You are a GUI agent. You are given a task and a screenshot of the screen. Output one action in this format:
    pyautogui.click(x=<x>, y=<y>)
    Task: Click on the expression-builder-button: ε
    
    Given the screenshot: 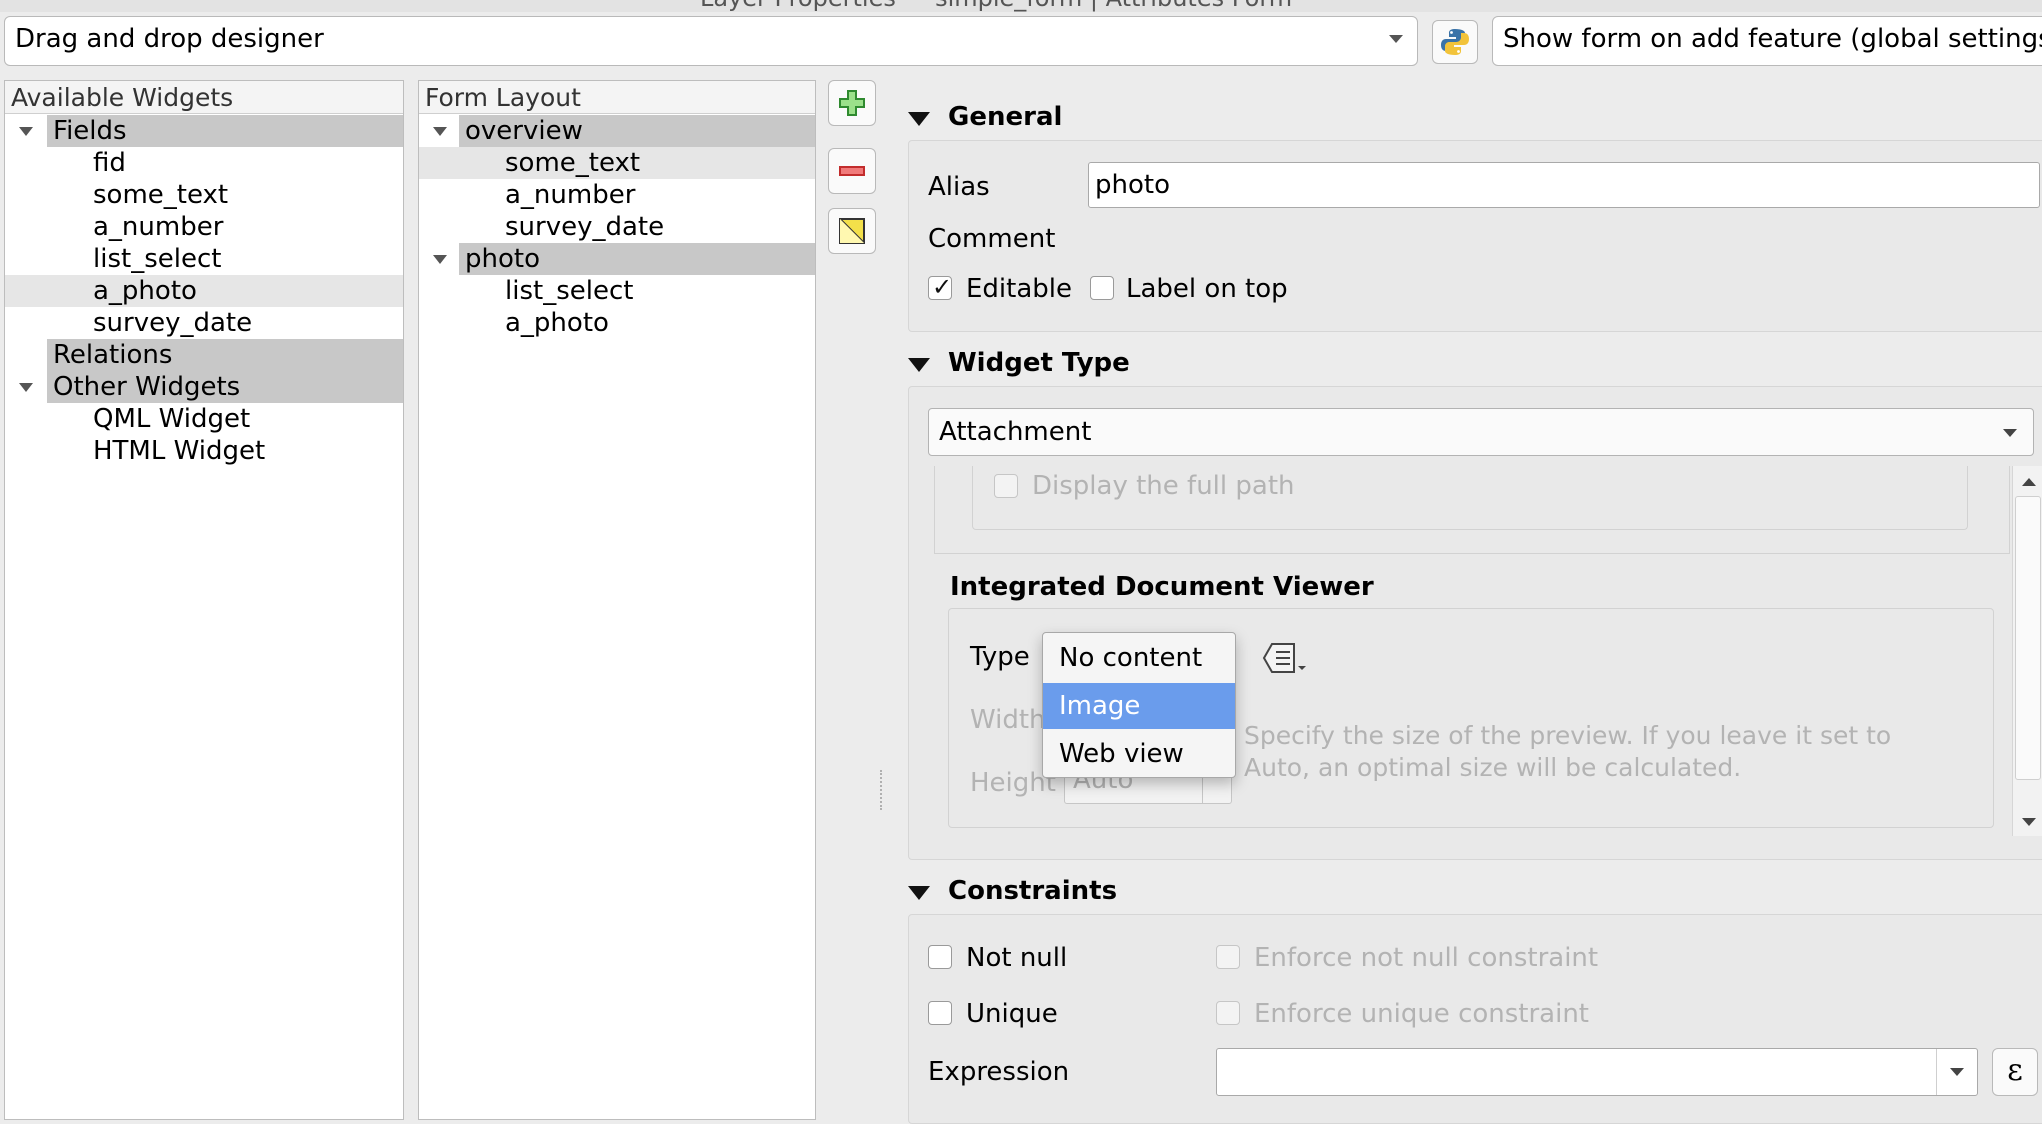 What is the action you would take?
    pyautogui.click(x=2015, y=1072)
    